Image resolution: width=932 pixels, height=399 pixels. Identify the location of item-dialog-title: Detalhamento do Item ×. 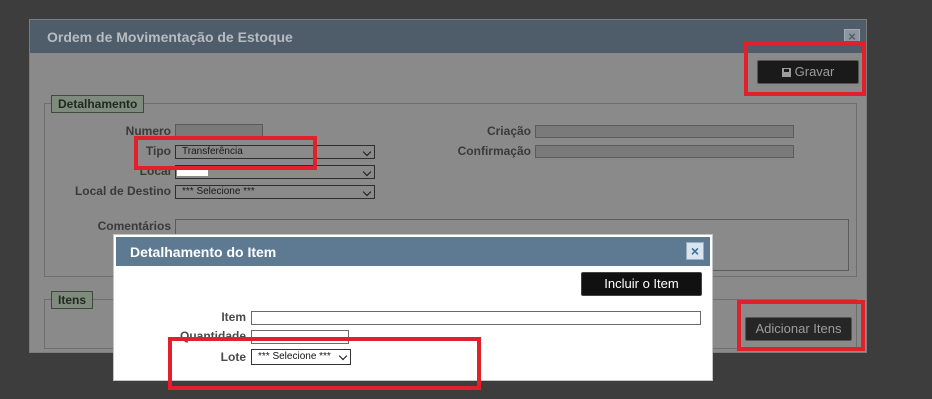
(413, 251).